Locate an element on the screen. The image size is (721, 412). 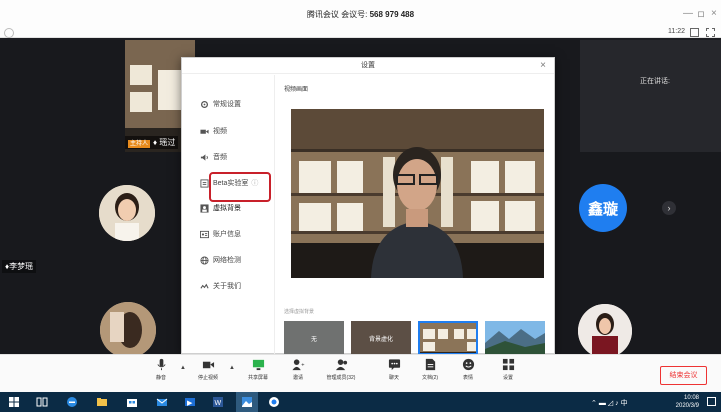
virtual-background-highlight is located at coordinates (240, 187).